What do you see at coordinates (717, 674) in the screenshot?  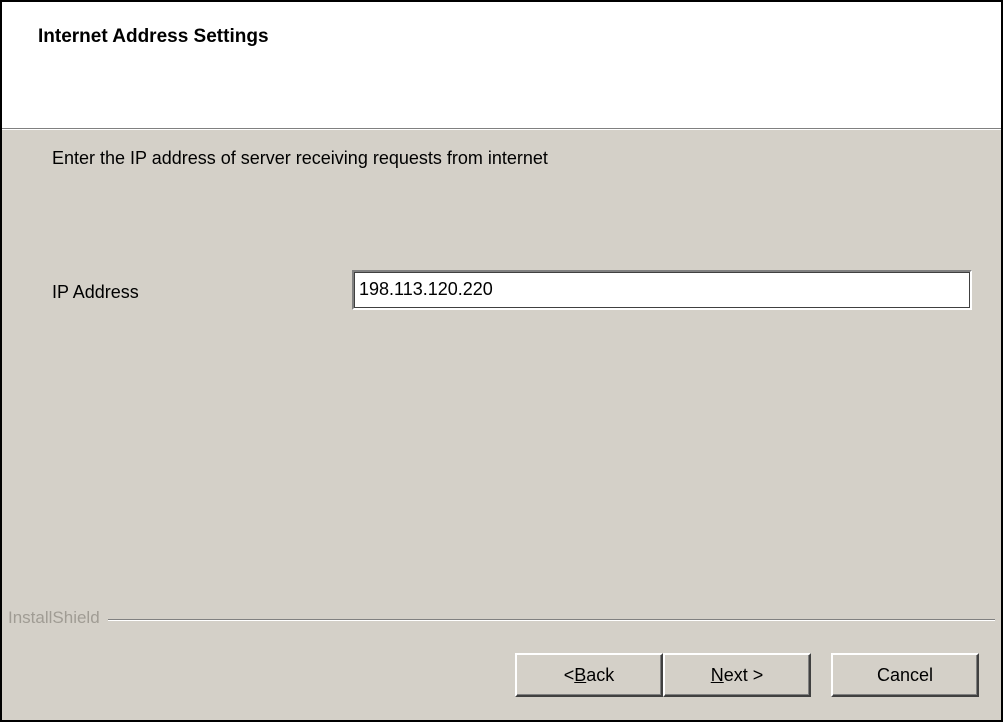 I see `next-button-mnemonic: N` at bounding box center [717, 674].